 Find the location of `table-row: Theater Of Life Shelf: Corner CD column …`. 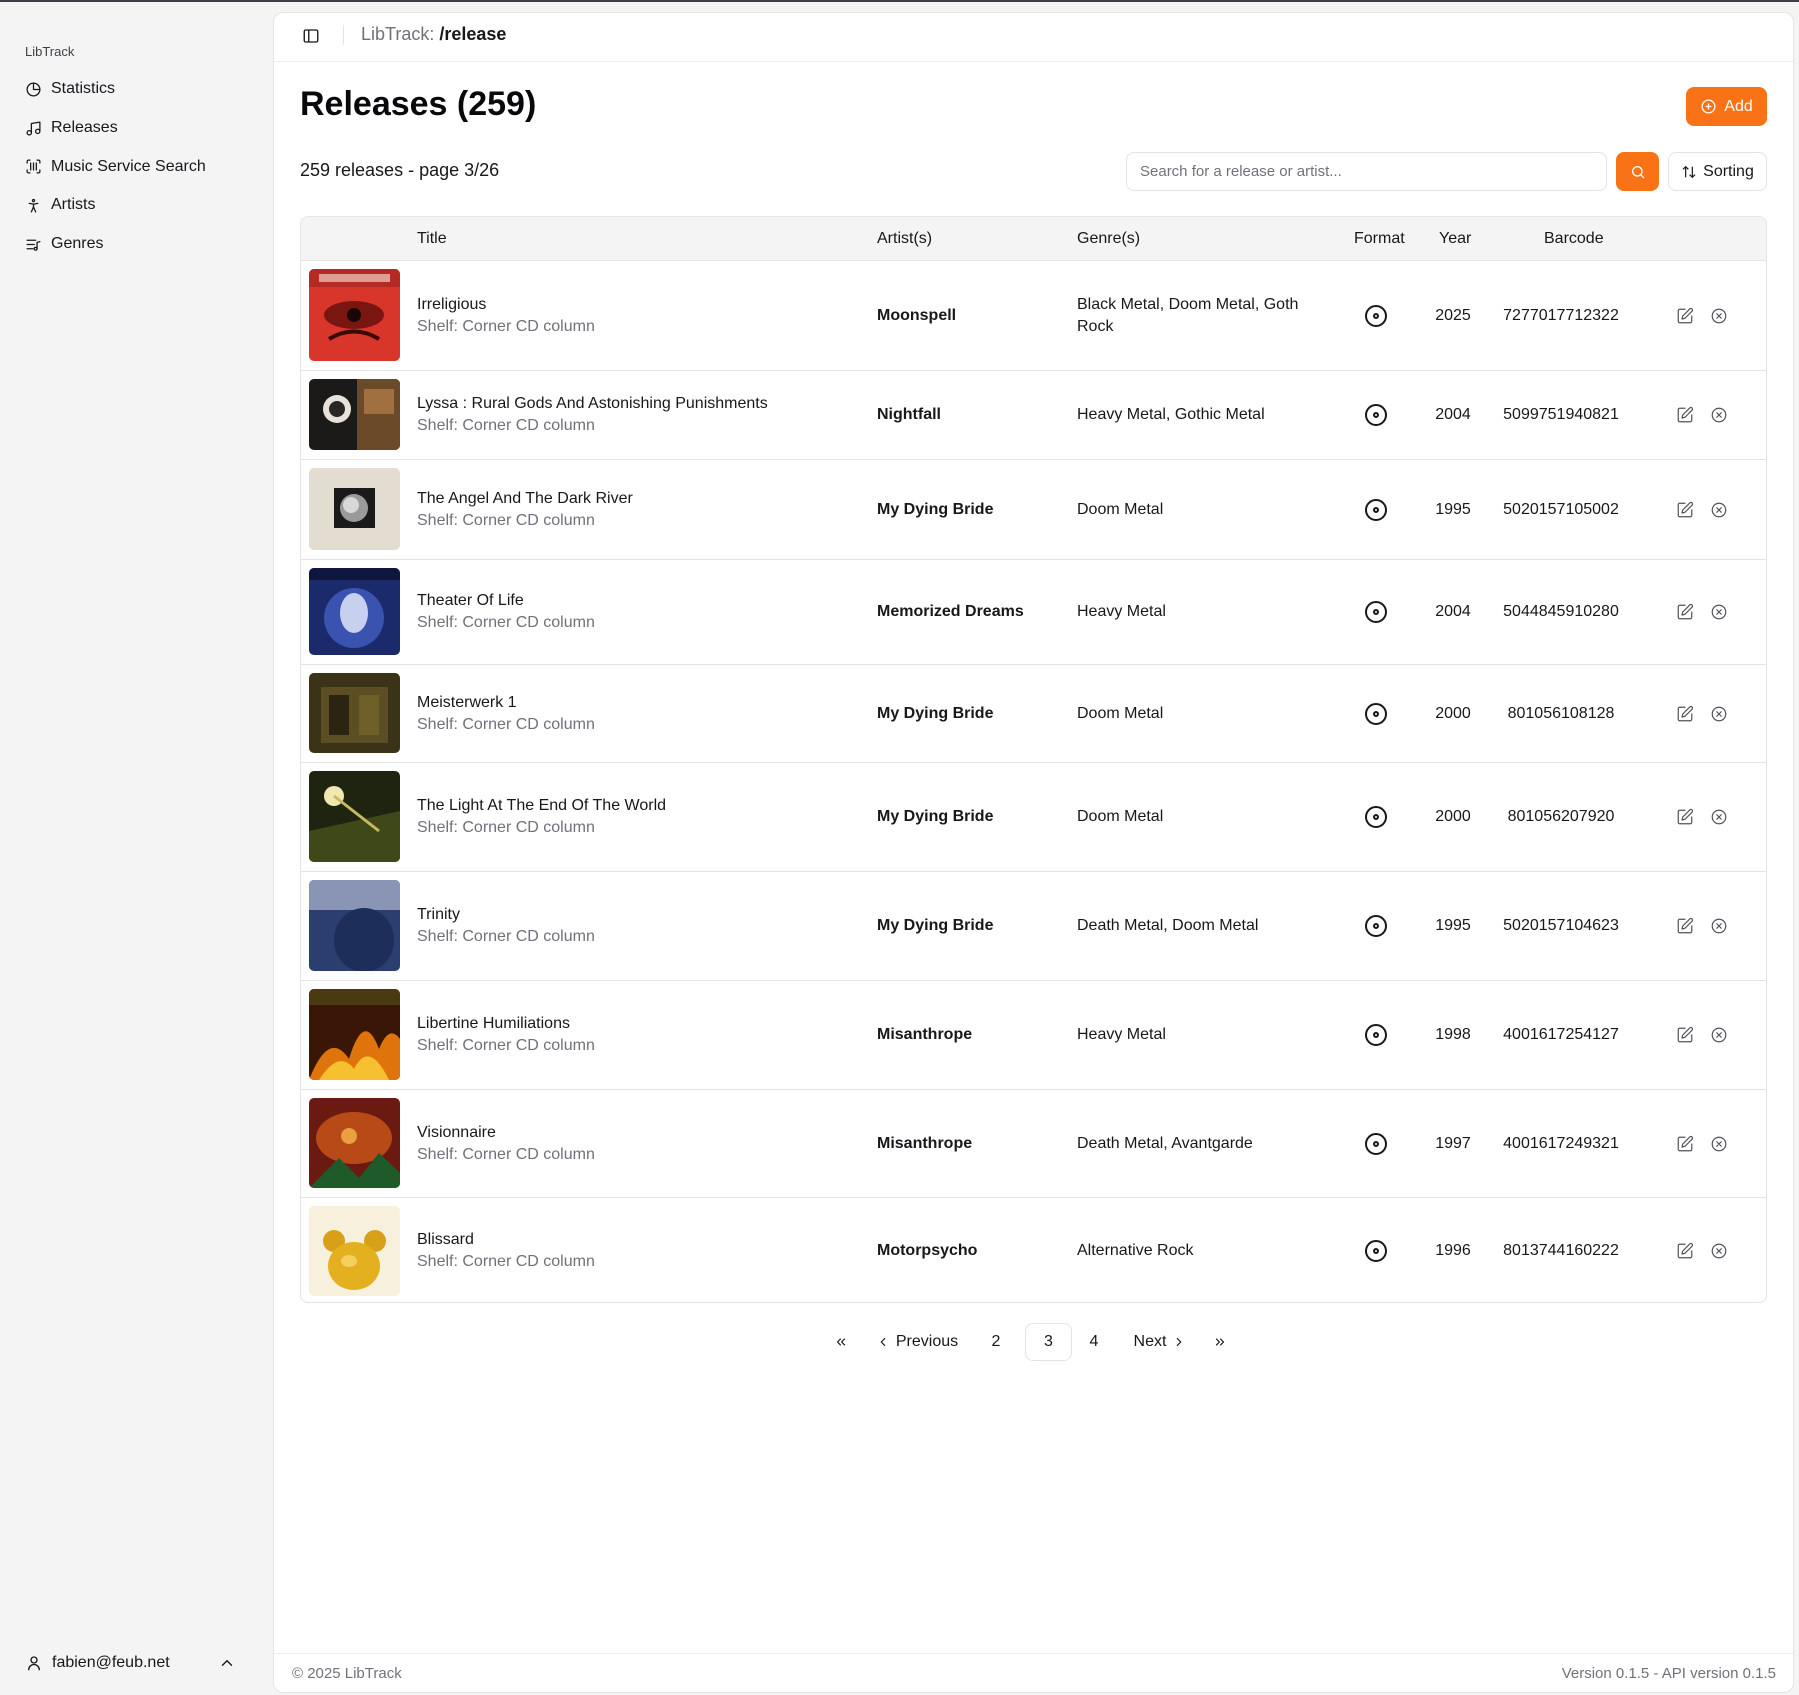

table-row: Theater Of Life Shelf: Corner CD column … is located at coordinates (1033, 612).